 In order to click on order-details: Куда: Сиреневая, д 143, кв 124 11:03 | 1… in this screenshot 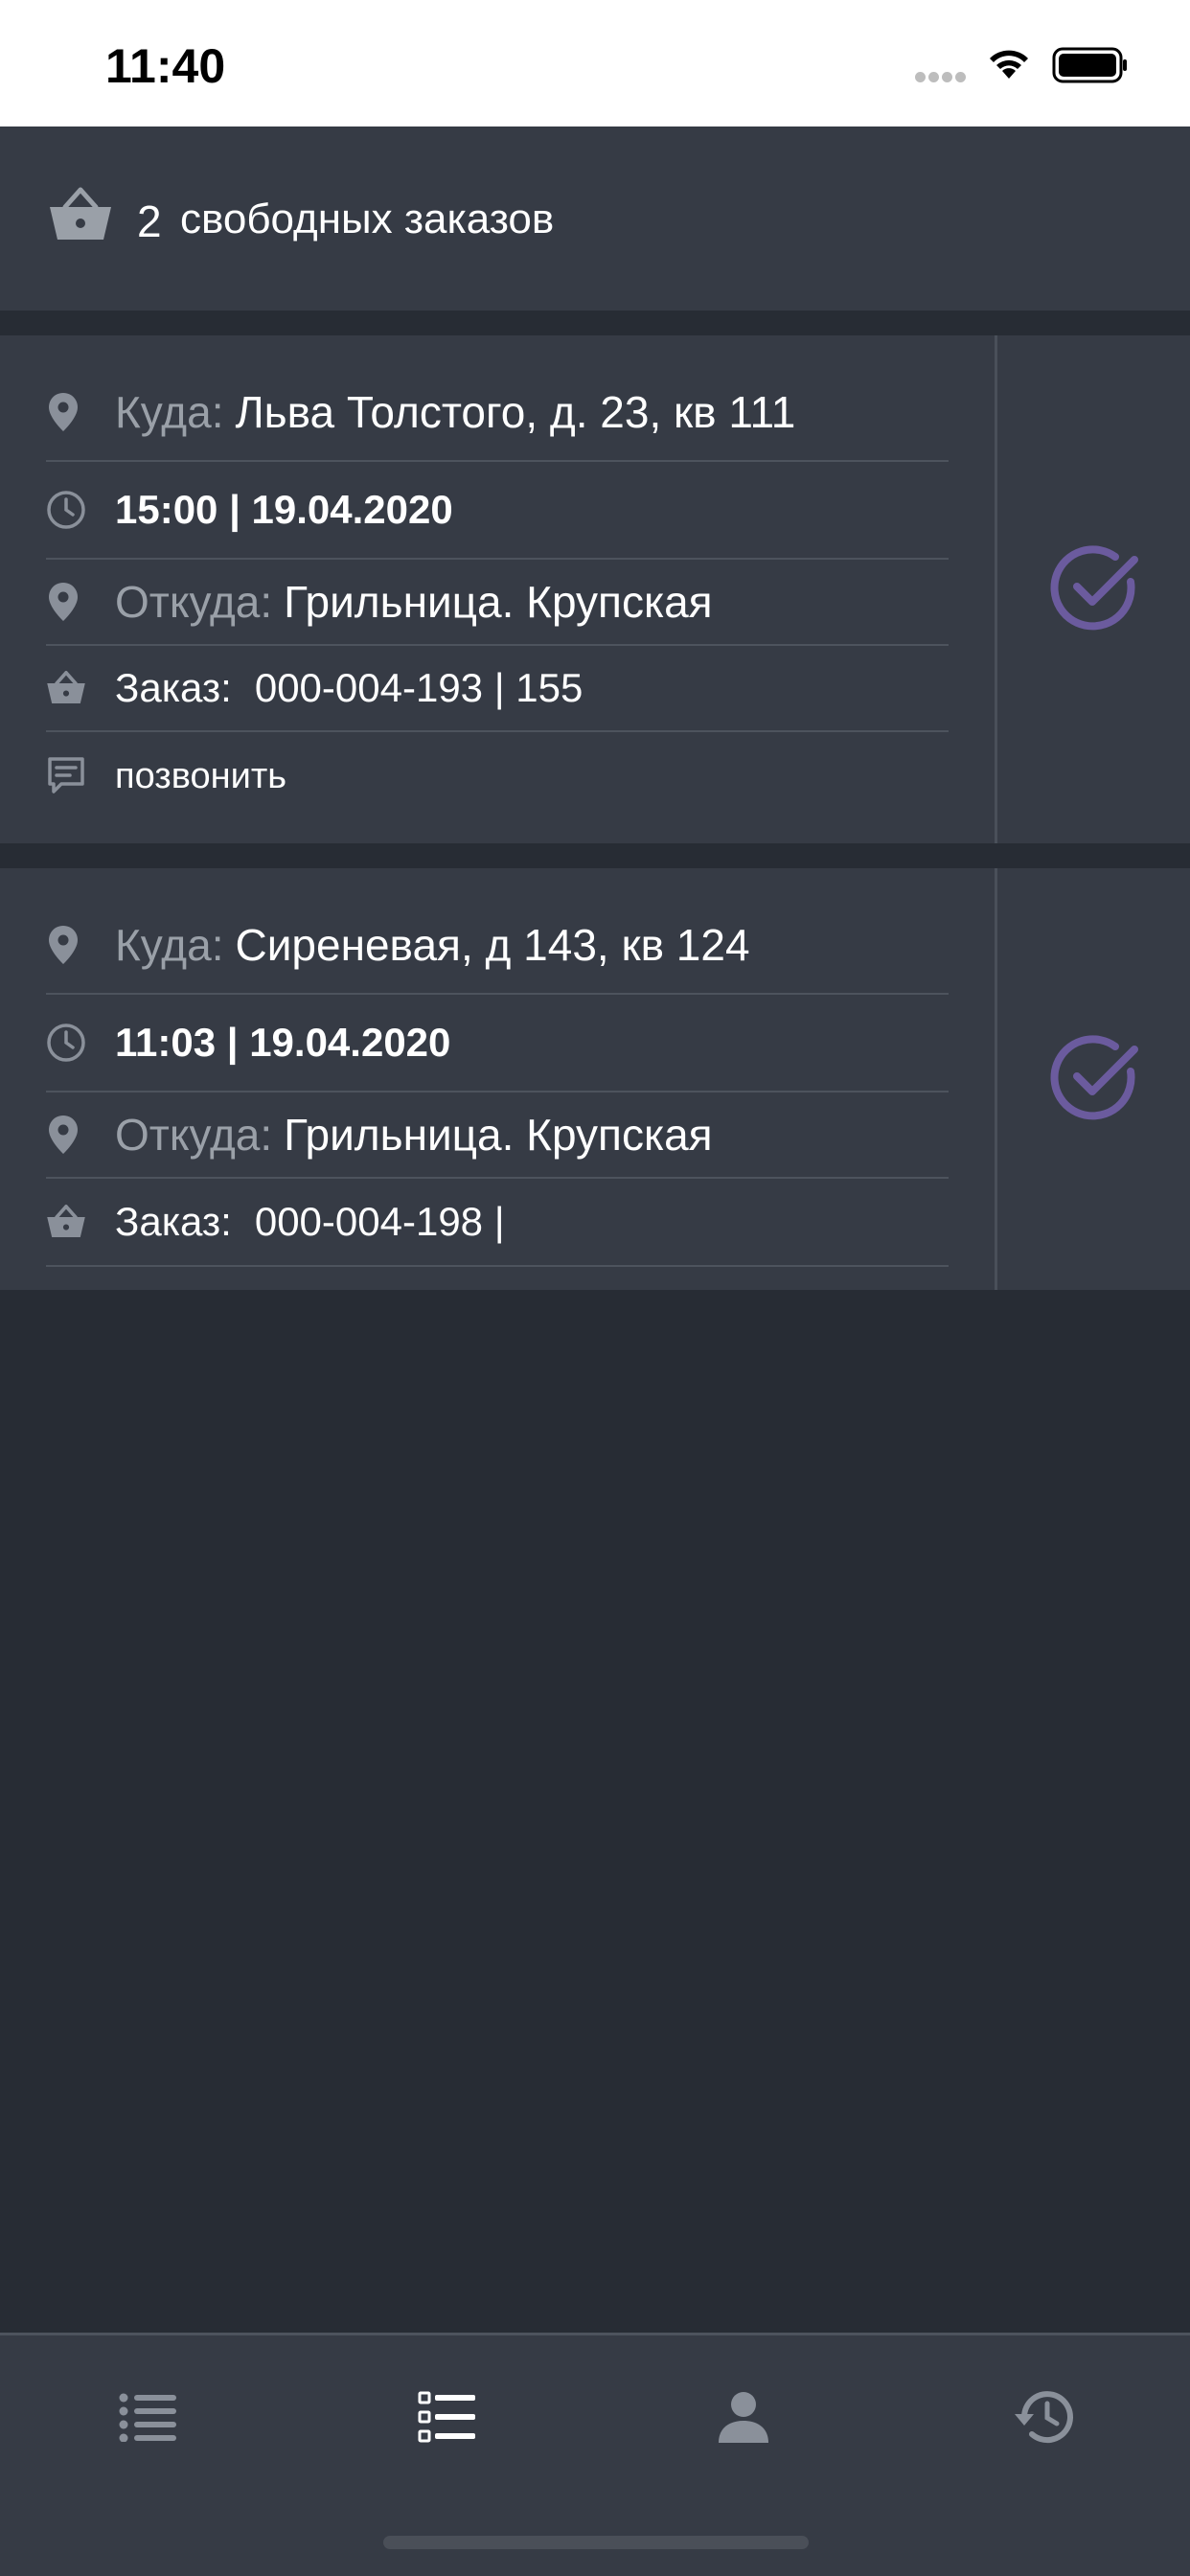, I will do `click(498, 1079)`.